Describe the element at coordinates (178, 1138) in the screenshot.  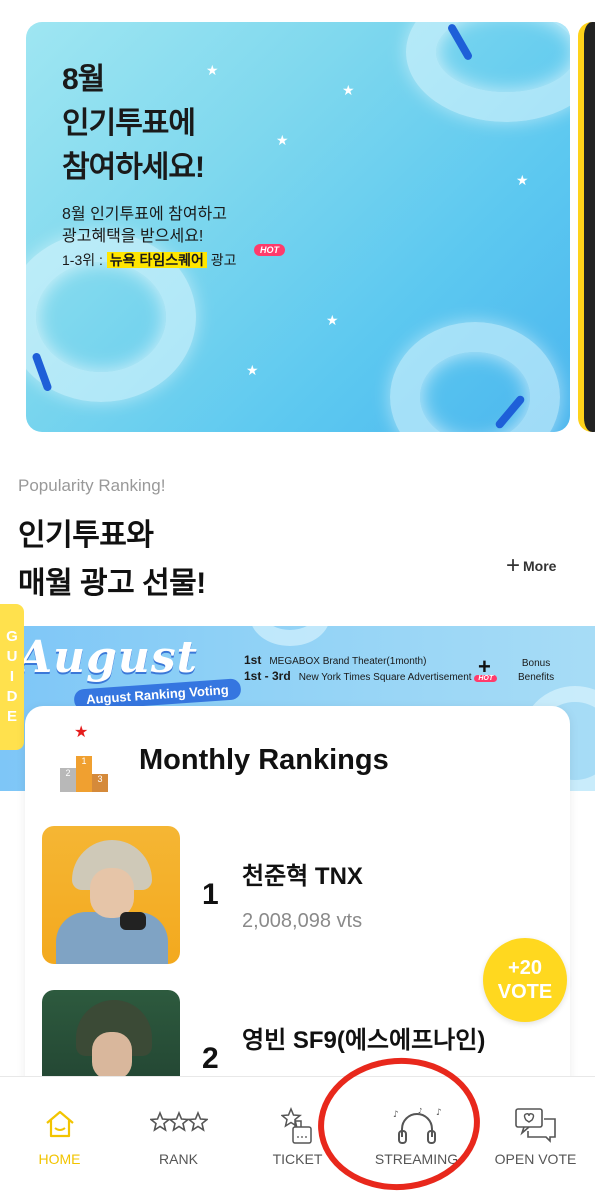
I see `nav-rank: RANK` at that location.